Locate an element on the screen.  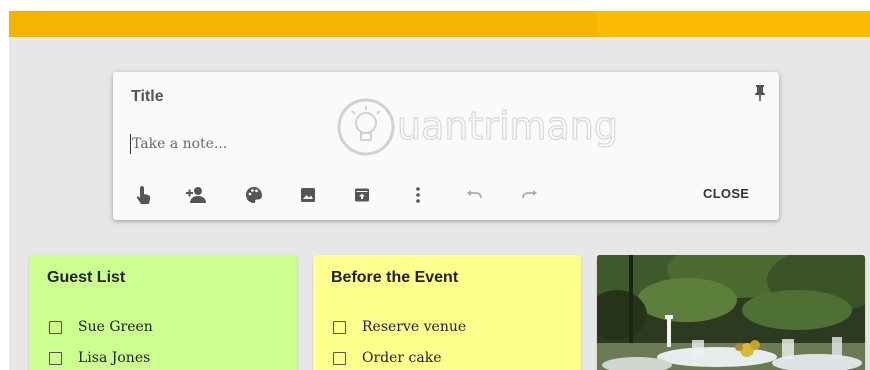
note-title: Title is located at coordinates (147, 97).